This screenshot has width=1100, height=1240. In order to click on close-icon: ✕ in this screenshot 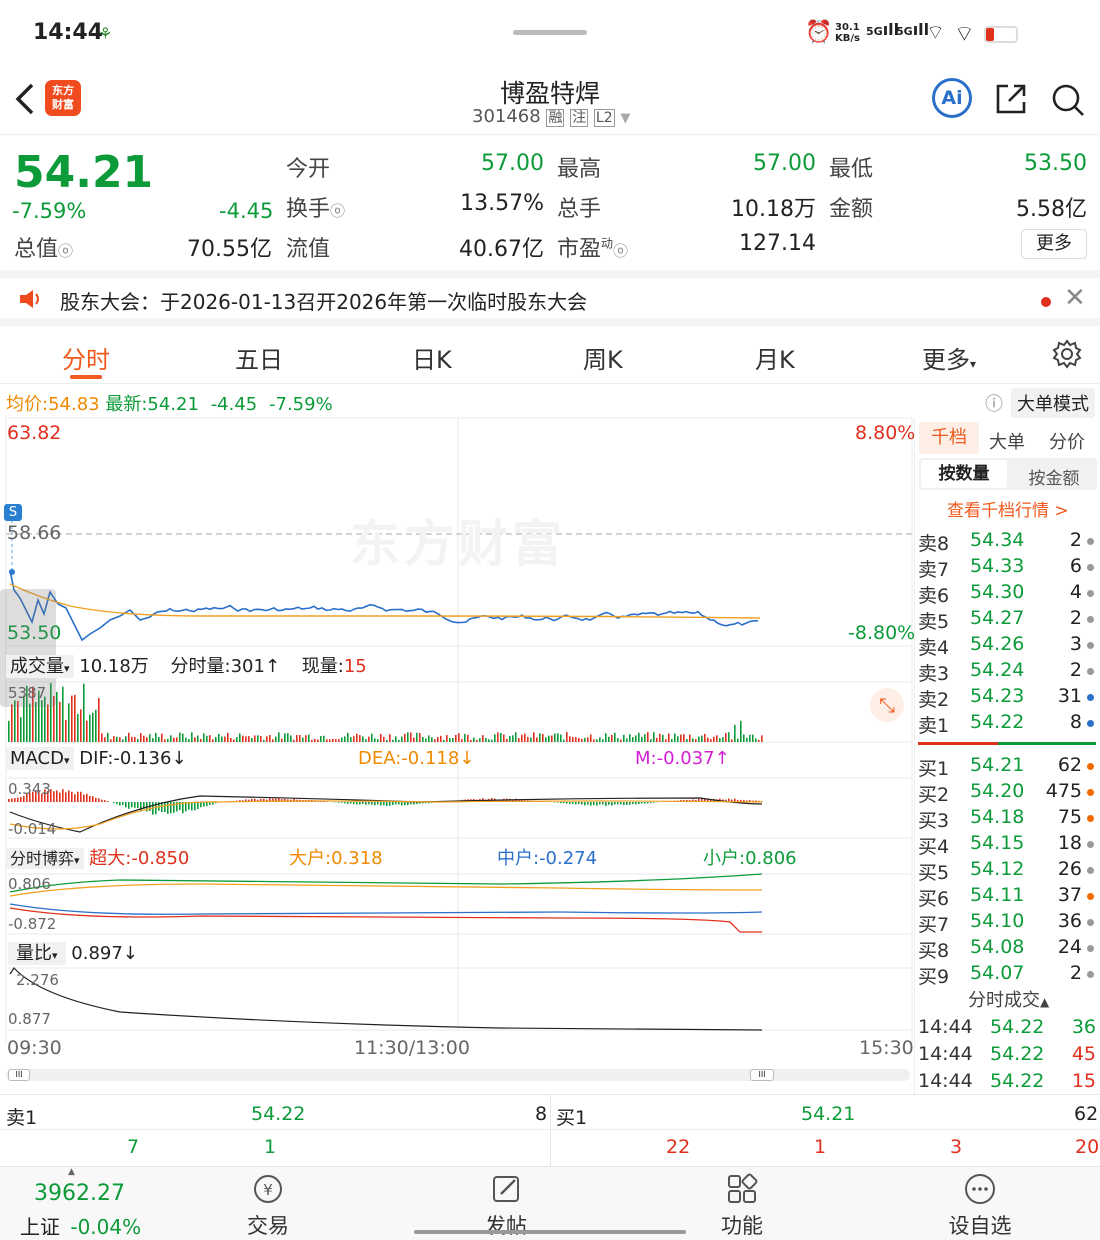, I will do `click(1075, 298)`.